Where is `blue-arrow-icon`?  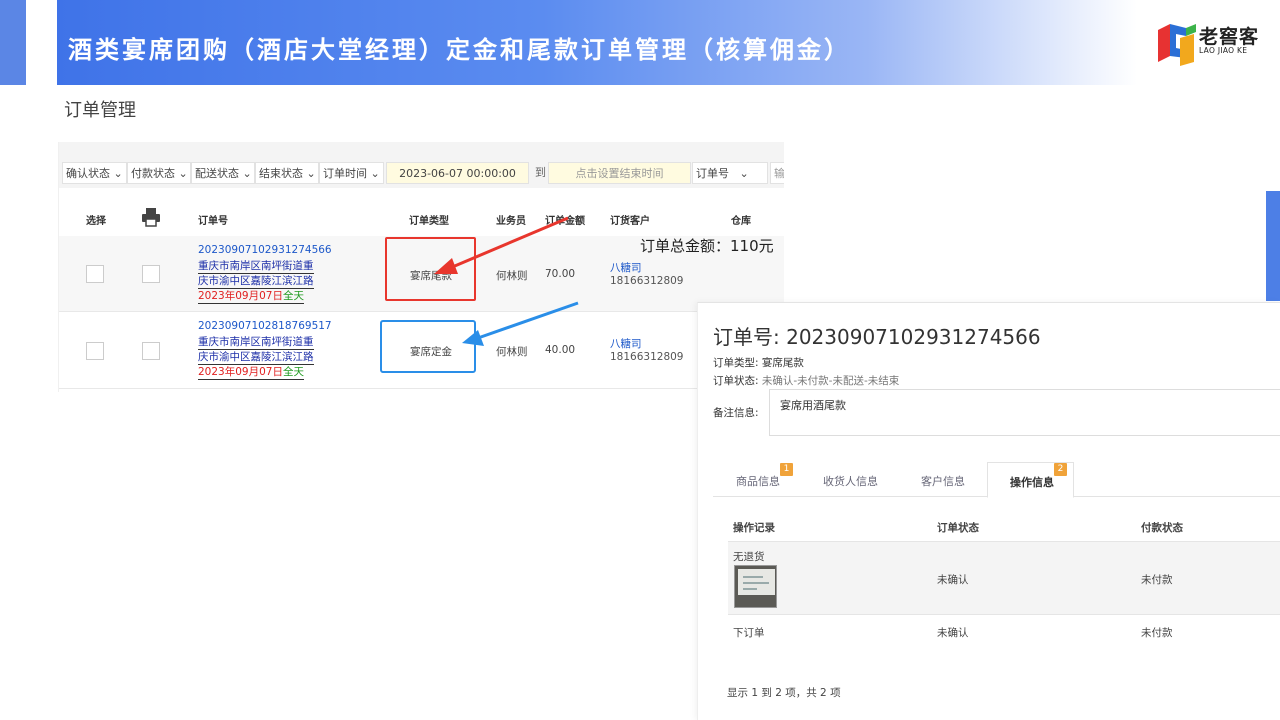
blue-arrow-icon is located at coordinates (520, 323).